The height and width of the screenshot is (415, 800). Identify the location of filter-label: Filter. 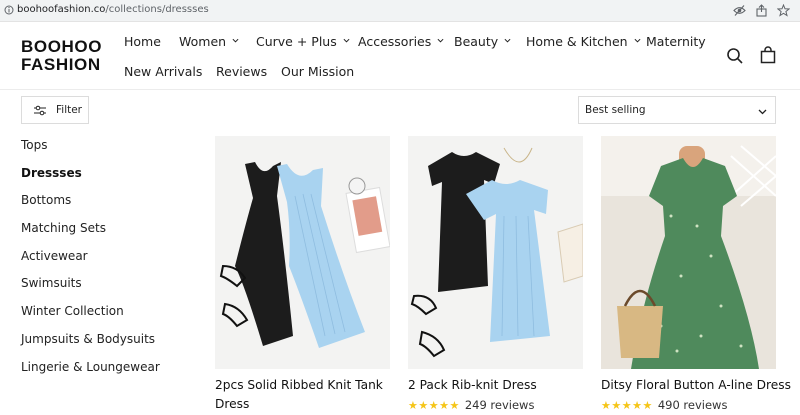
(69, 110).